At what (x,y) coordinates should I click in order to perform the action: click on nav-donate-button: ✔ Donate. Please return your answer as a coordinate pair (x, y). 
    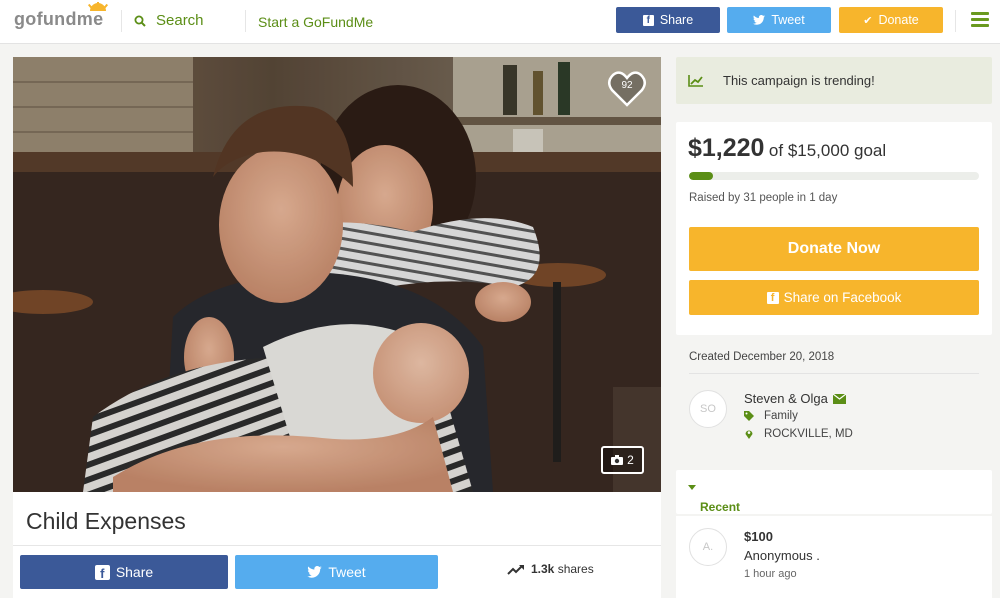
    Looking at the image, I should click on (891, 20).